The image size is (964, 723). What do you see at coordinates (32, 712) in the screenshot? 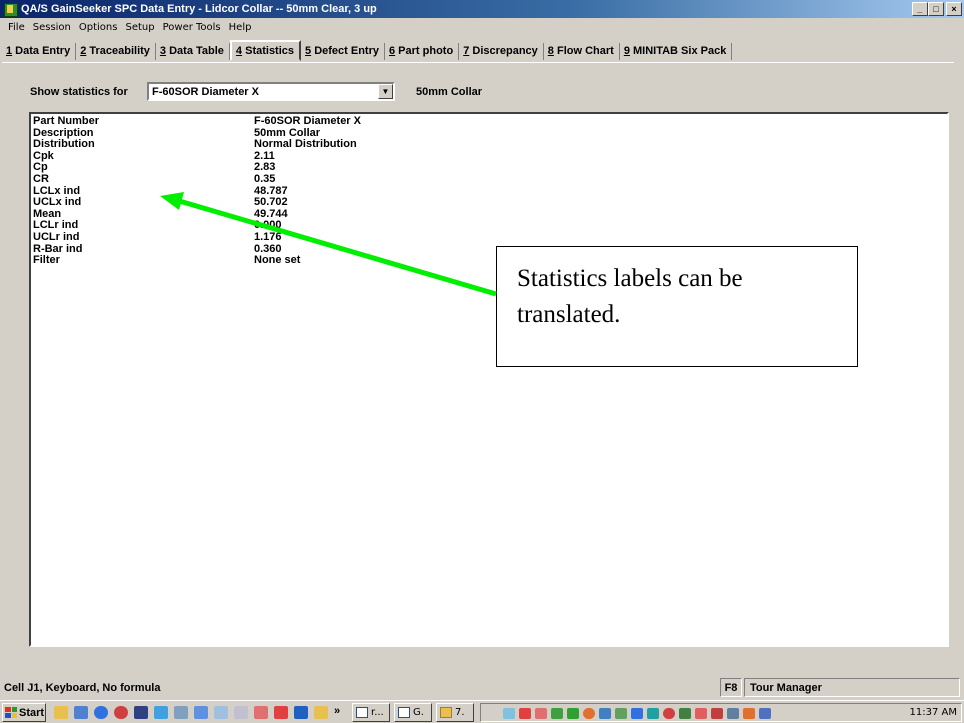
I see `start-label: Start` at bounding box center [32, 712].